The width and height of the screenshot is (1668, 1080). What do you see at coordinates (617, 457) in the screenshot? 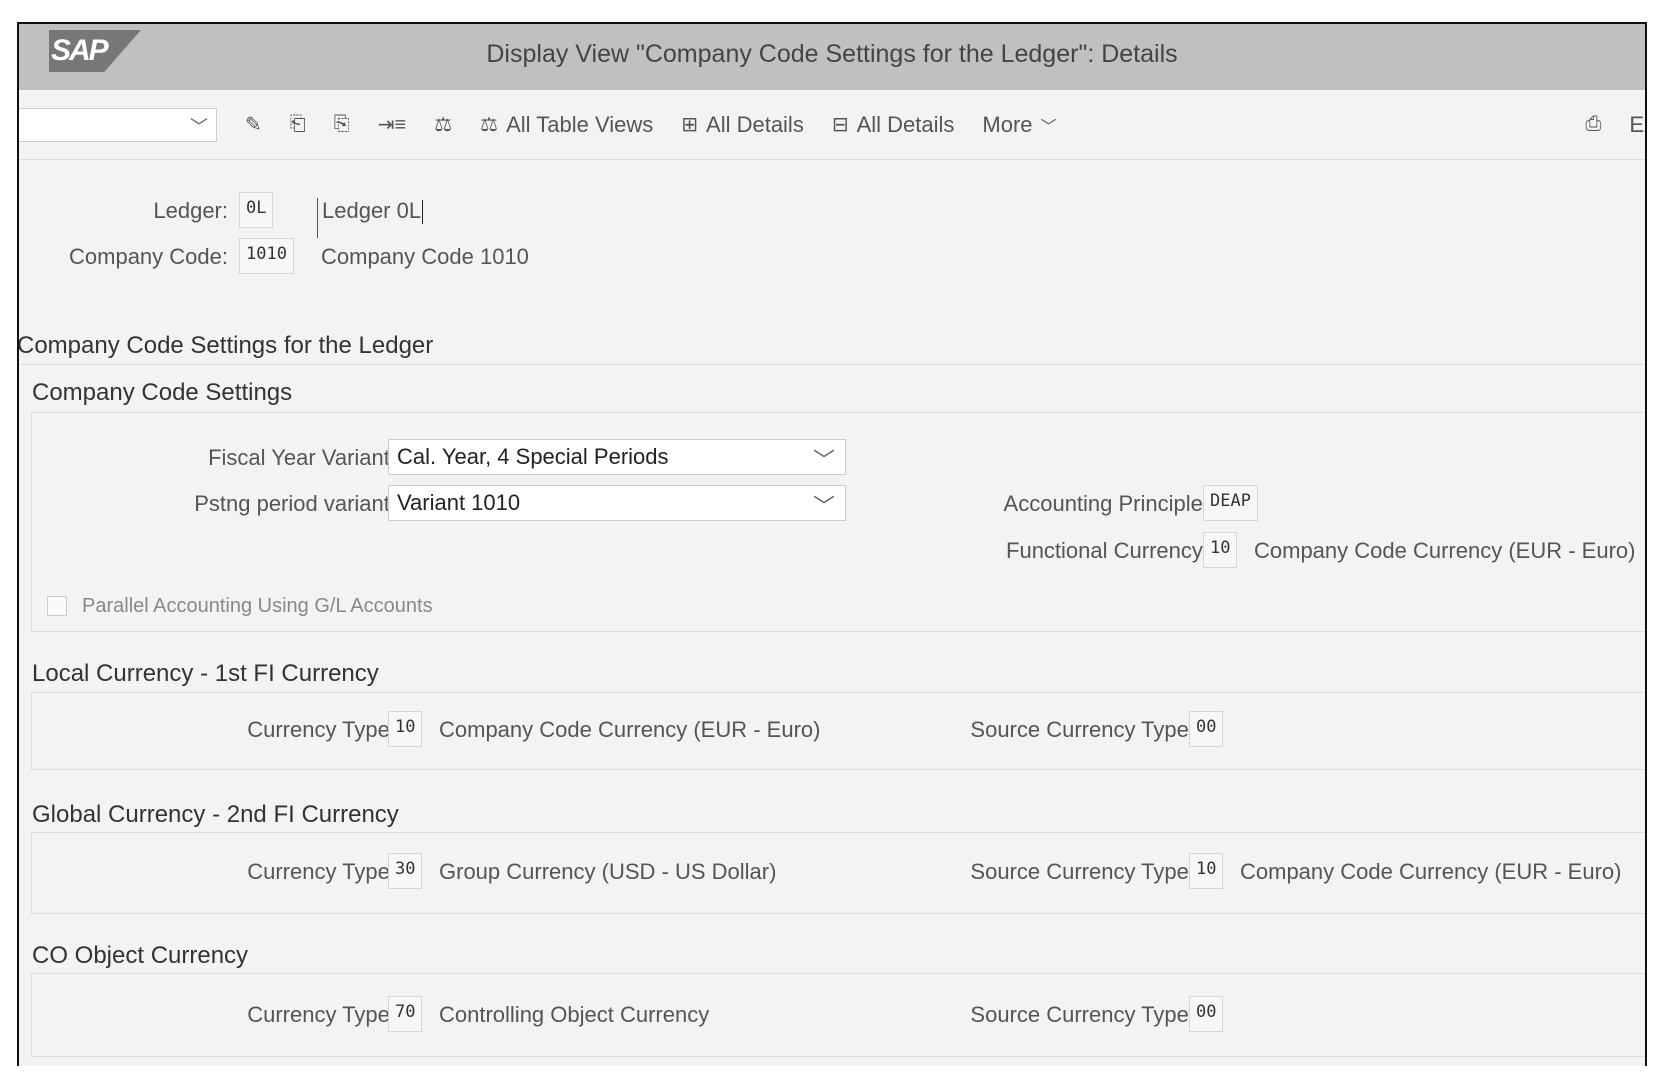
I see `fiscal-year-variant-dropdown: Cal. Year, 4 Special Periods ﹀` at bounding box center [617, 457].